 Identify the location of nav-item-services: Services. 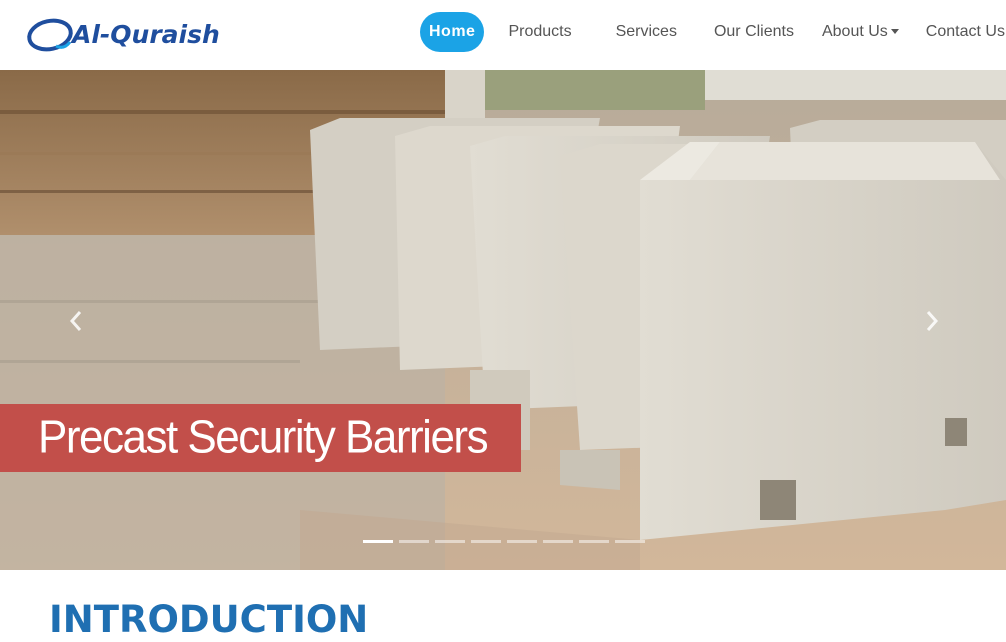
(665, 32).